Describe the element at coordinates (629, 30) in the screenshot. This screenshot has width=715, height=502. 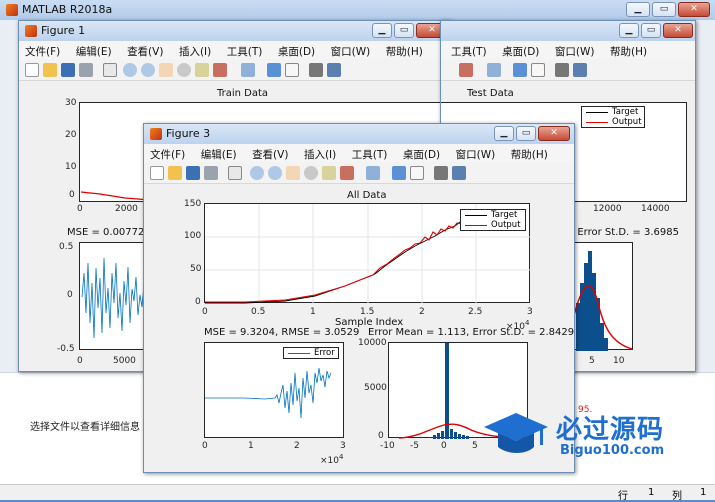
I see `figure2-minimize-button: ▁` at that location.